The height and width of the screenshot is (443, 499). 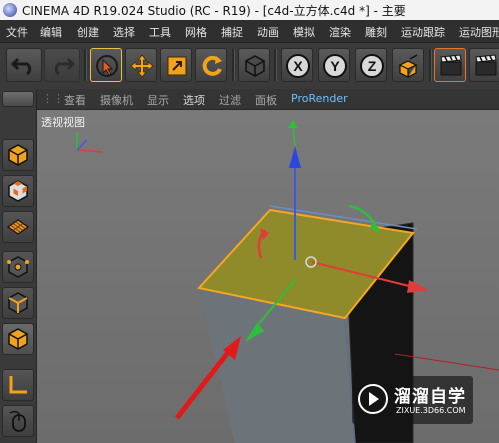 I want to click on make-editable-icon, so click(x=18, y=155).